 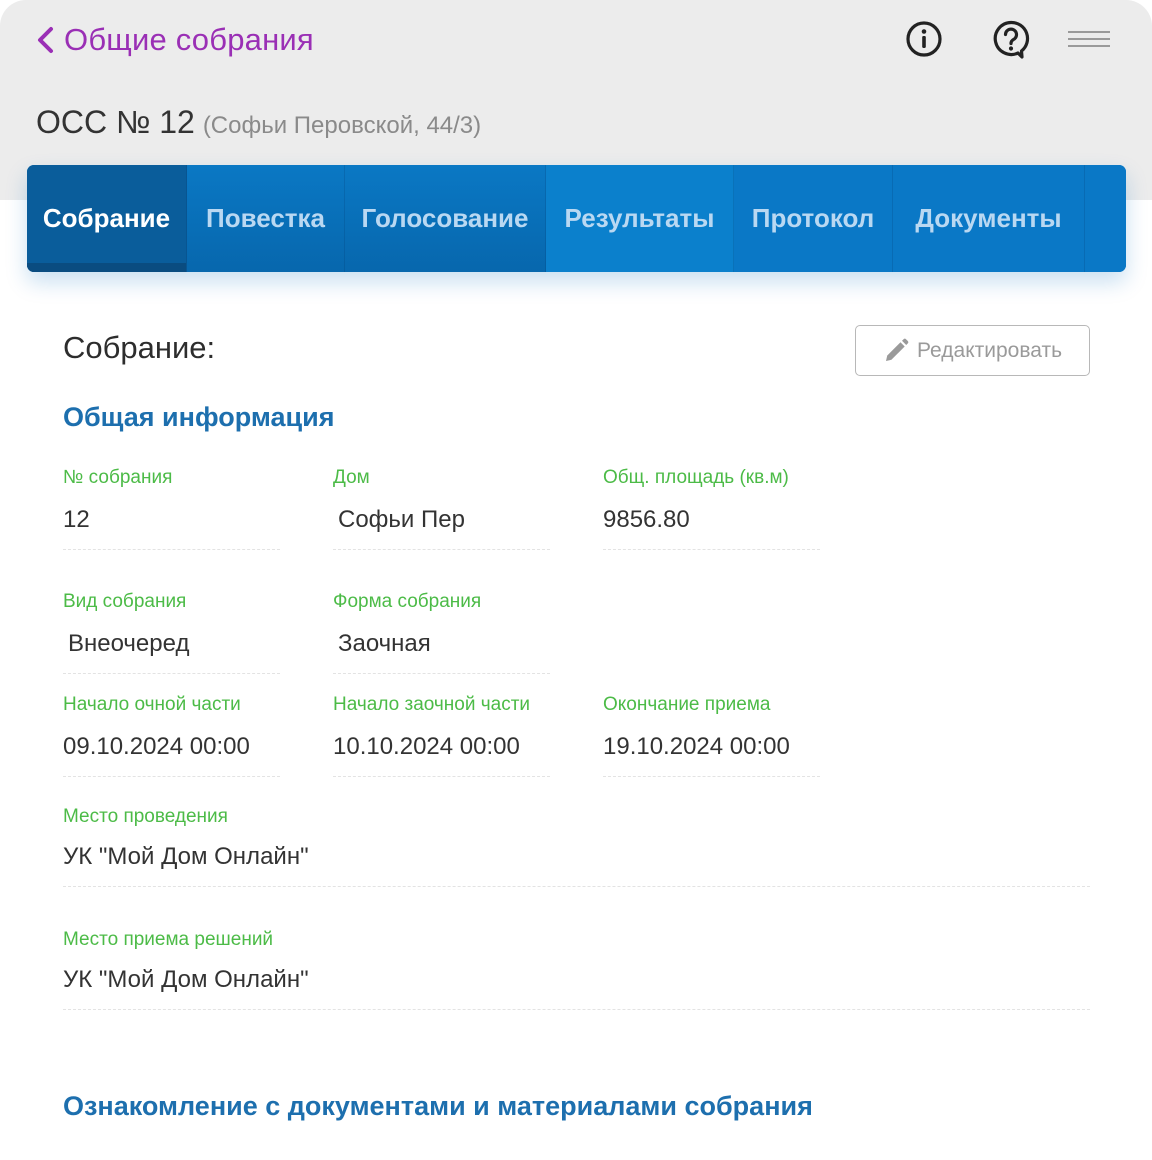 What do you see at coordinates (156, 746) in the screenshot?
I see `field-value: 09.10.2024 00:00` at bounding box center [156, 746].